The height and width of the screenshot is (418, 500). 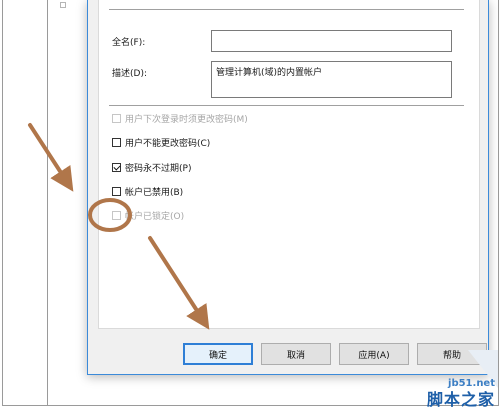 I want to click on account-locked-checkbox: 帐户已锁定(O), so click(x=148, y=215).